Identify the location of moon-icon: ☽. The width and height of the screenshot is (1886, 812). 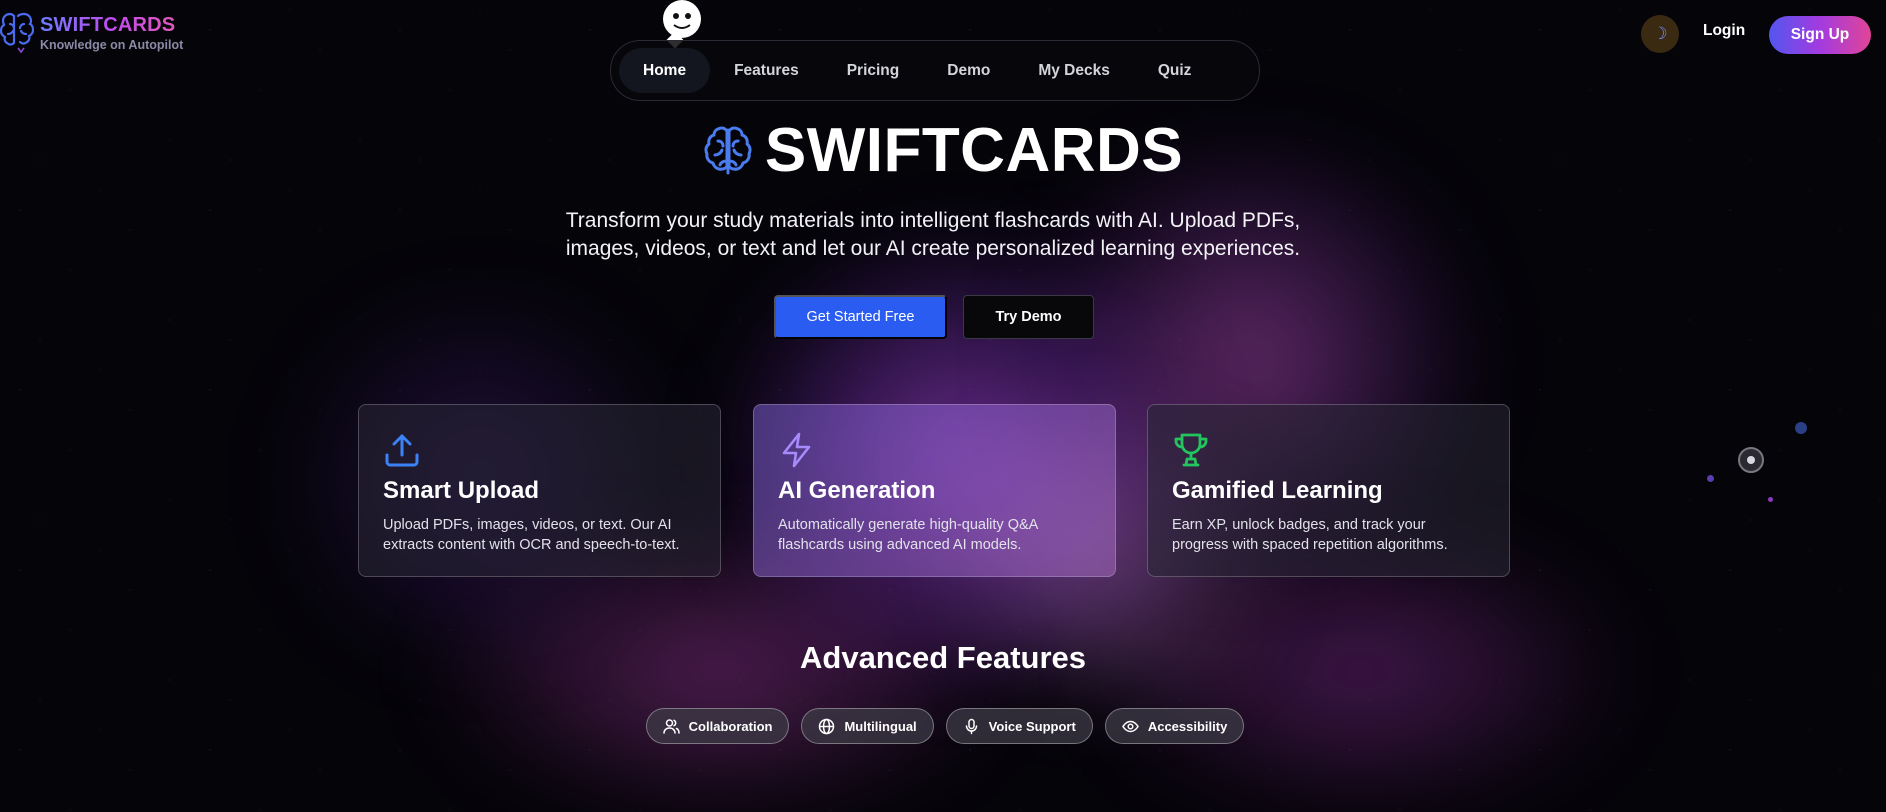
(1660, 33).